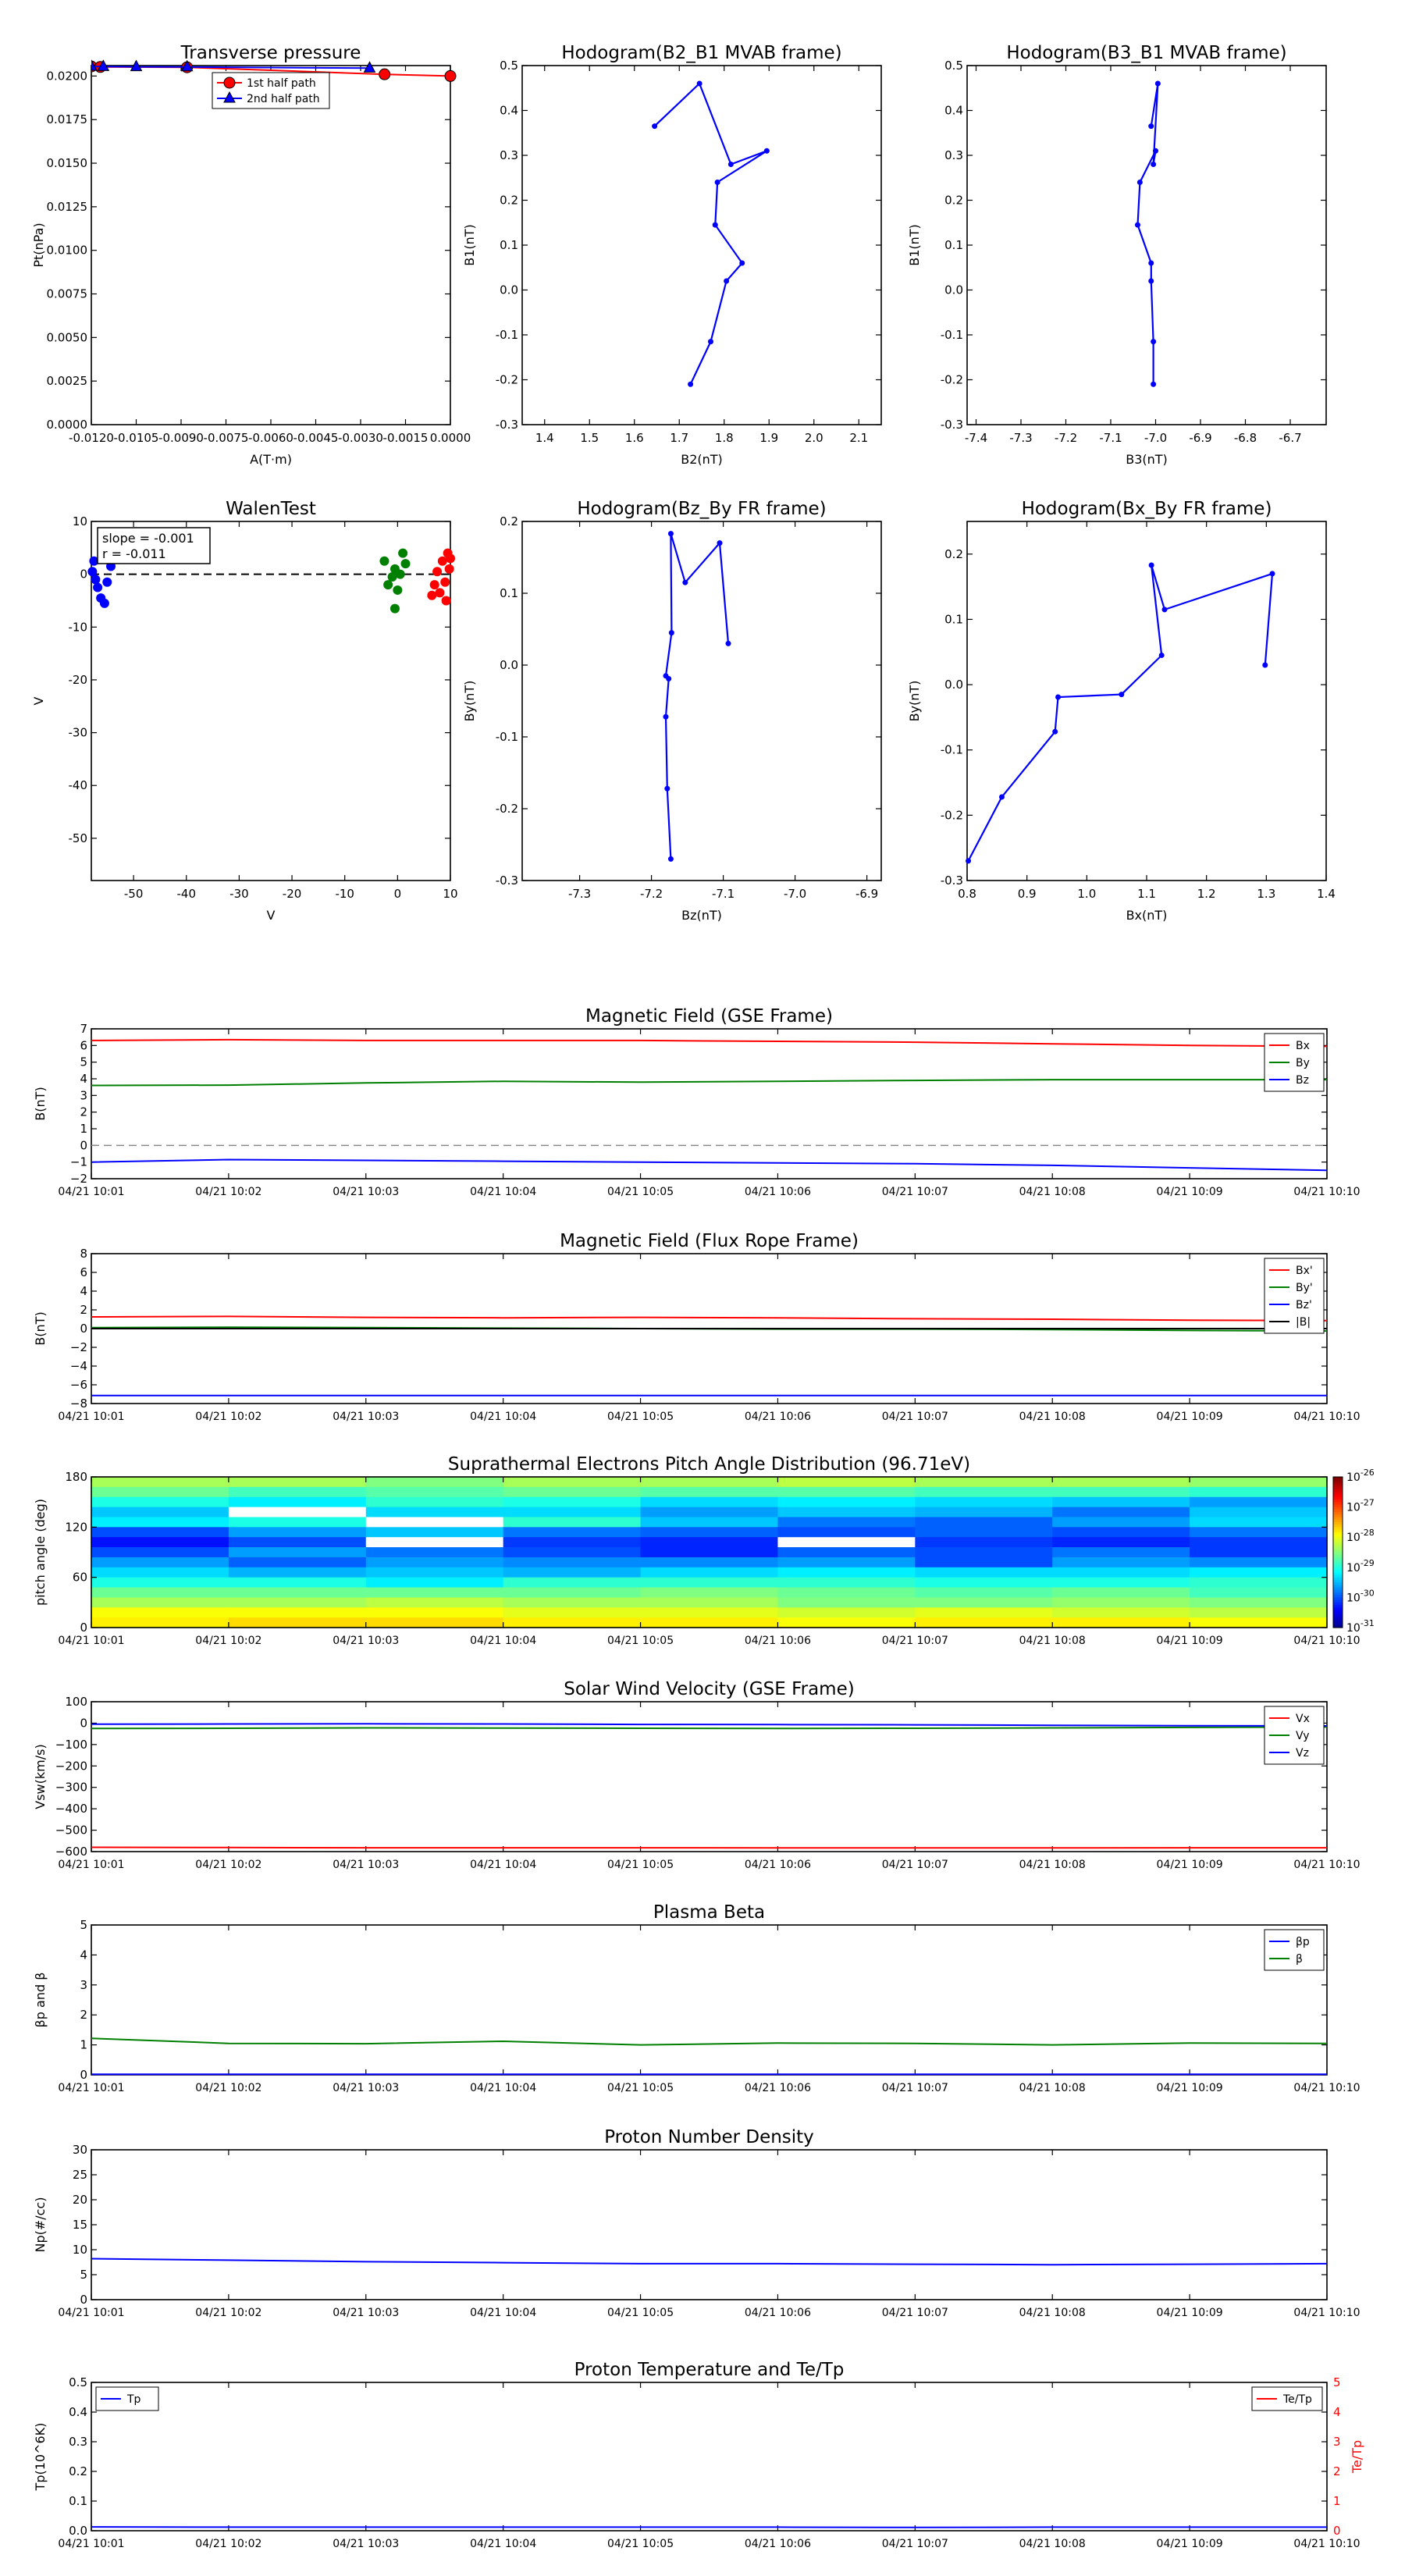  I want to click on y-tick-label: -0.1, so click(952, 750).